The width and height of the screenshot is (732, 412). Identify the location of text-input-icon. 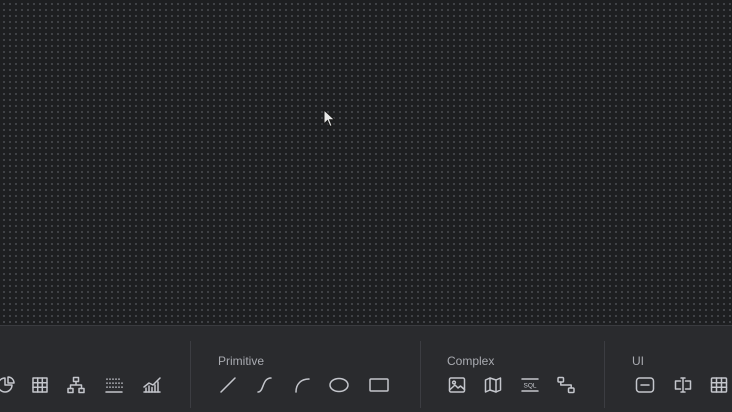
(683, 385).